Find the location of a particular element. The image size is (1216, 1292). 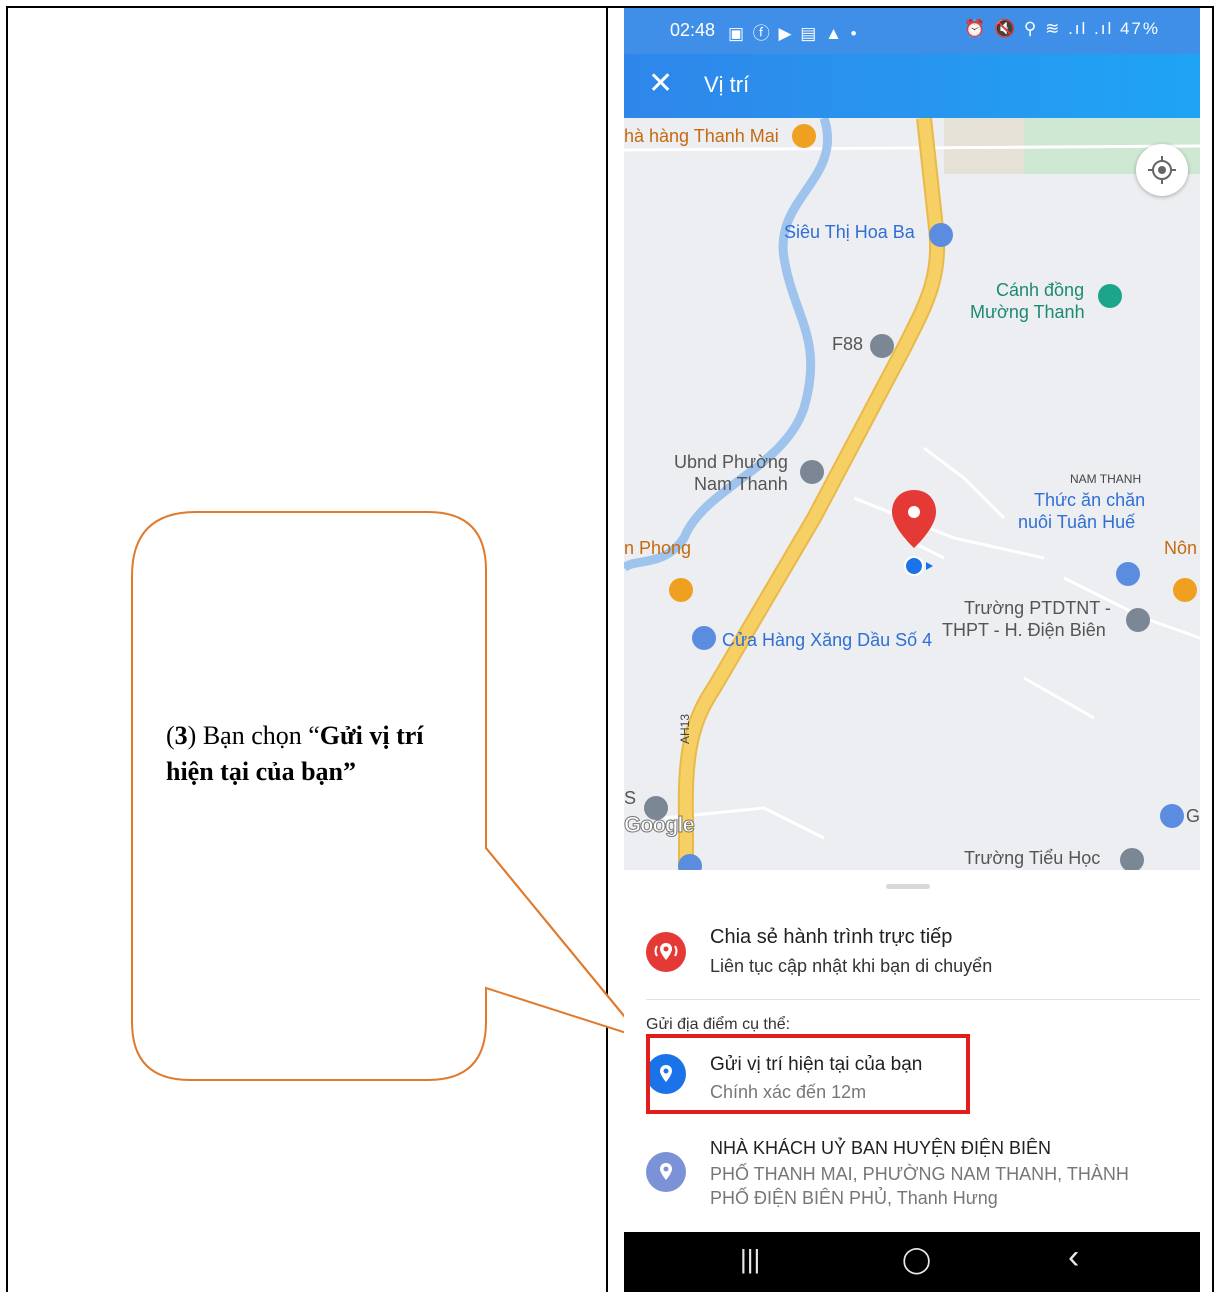

my-location-button is located at coordinates (1162, 170).